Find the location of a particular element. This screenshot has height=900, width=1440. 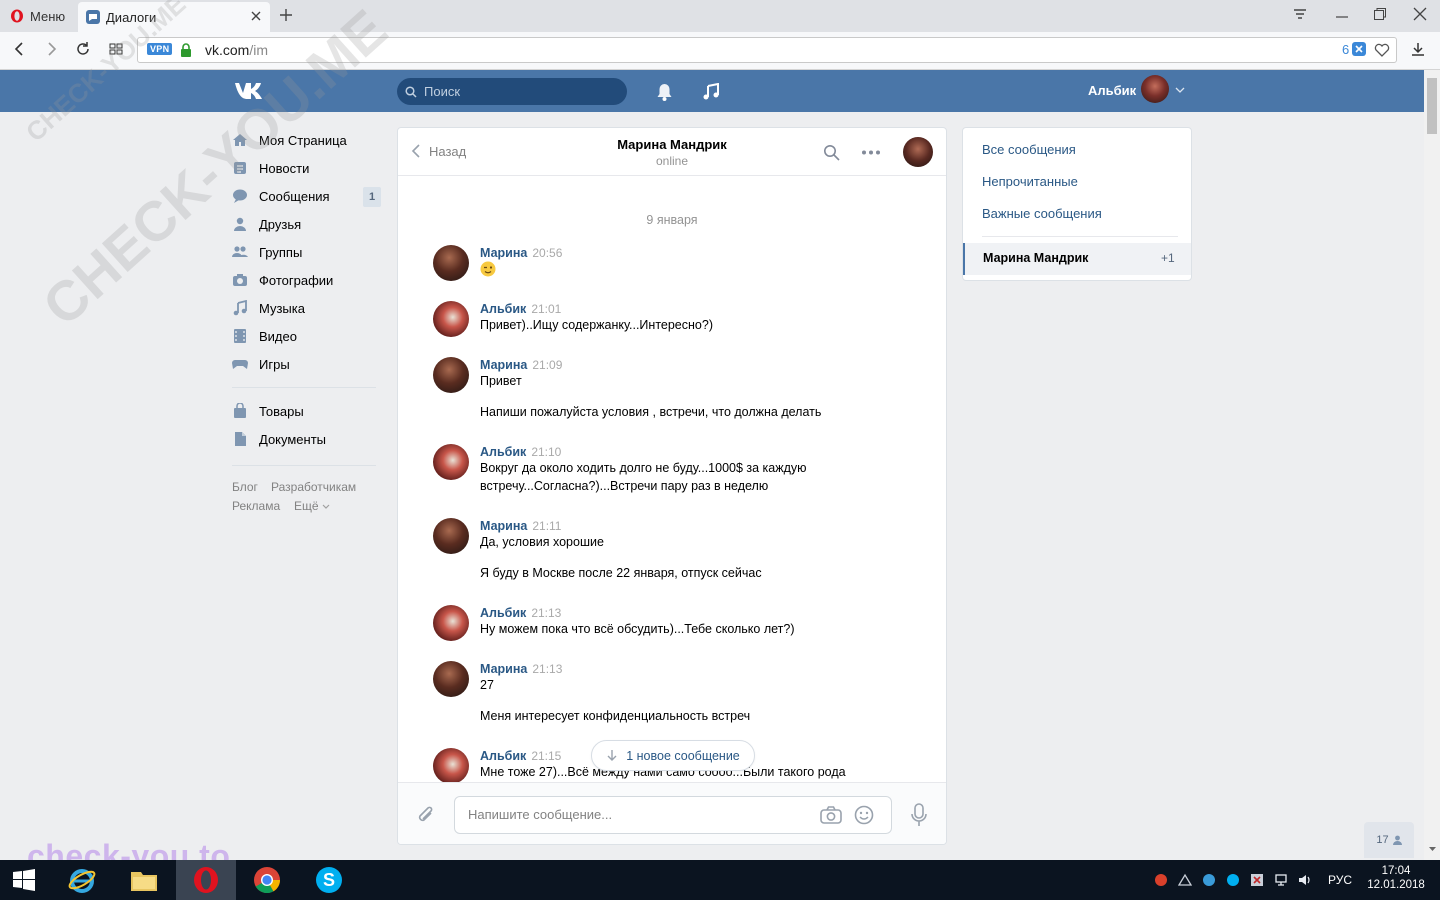

sidebar-item-photos: Фотографии is located at coordinates (282, 280).